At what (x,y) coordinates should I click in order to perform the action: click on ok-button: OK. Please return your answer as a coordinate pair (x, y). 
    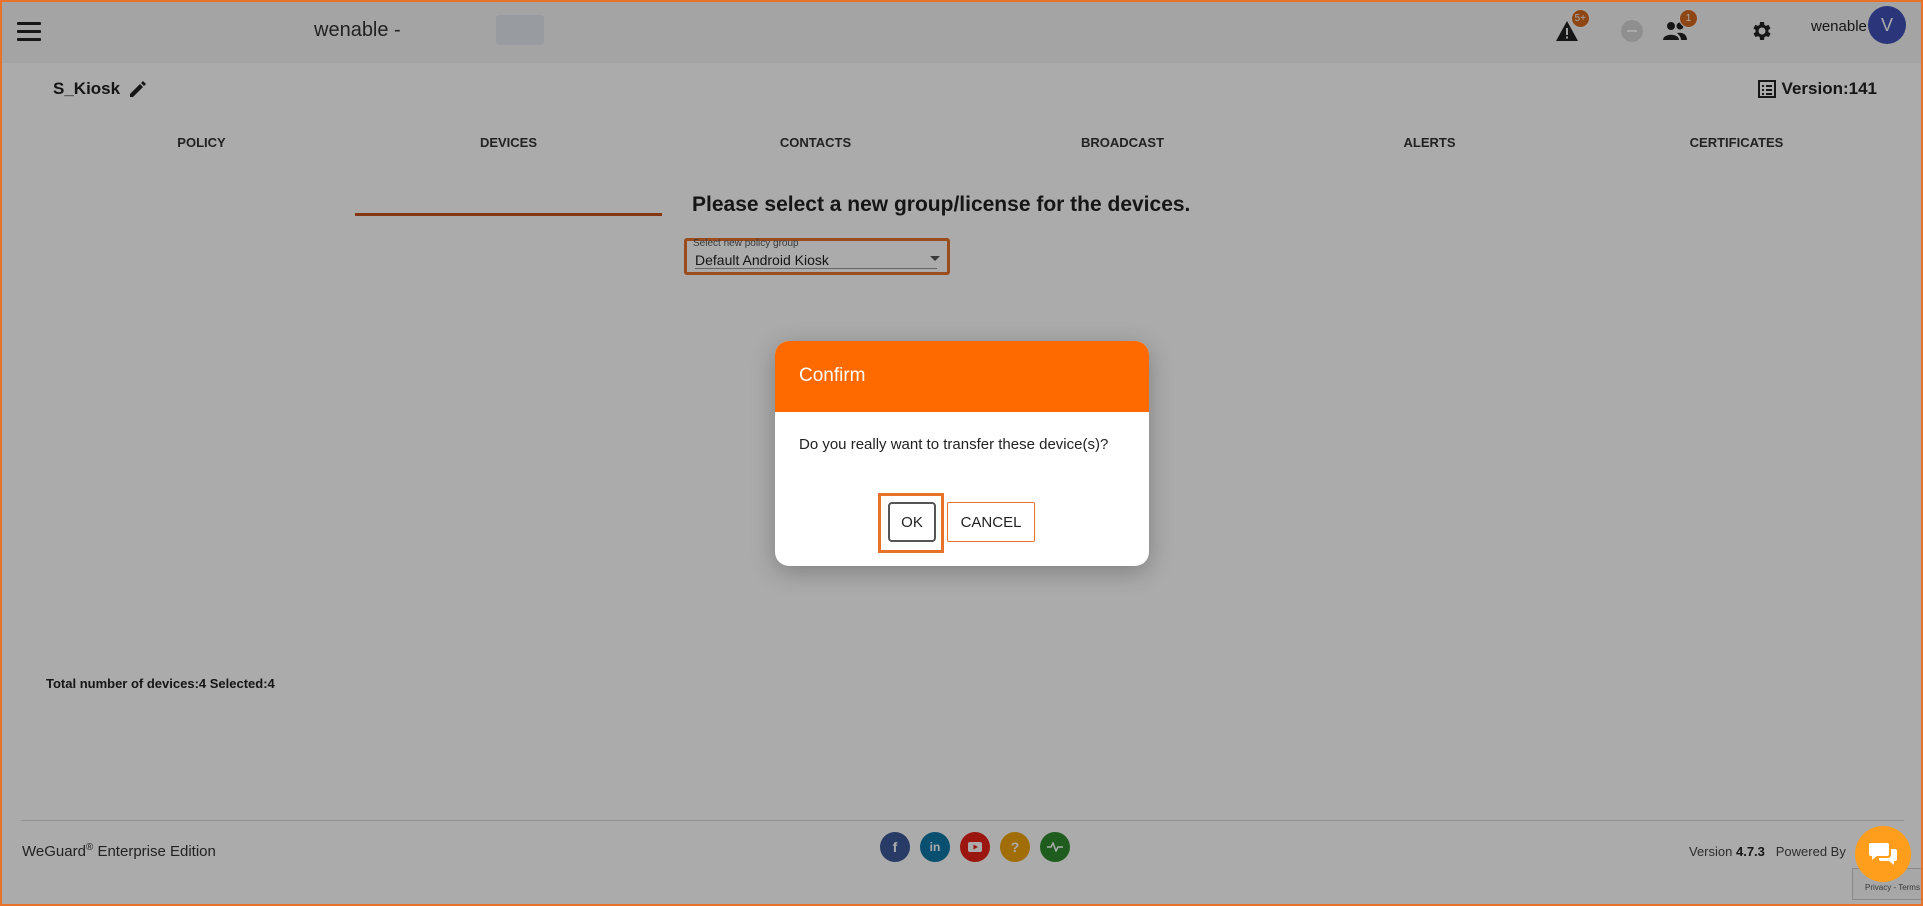
    Looking at the image, I should click on (912, 522).